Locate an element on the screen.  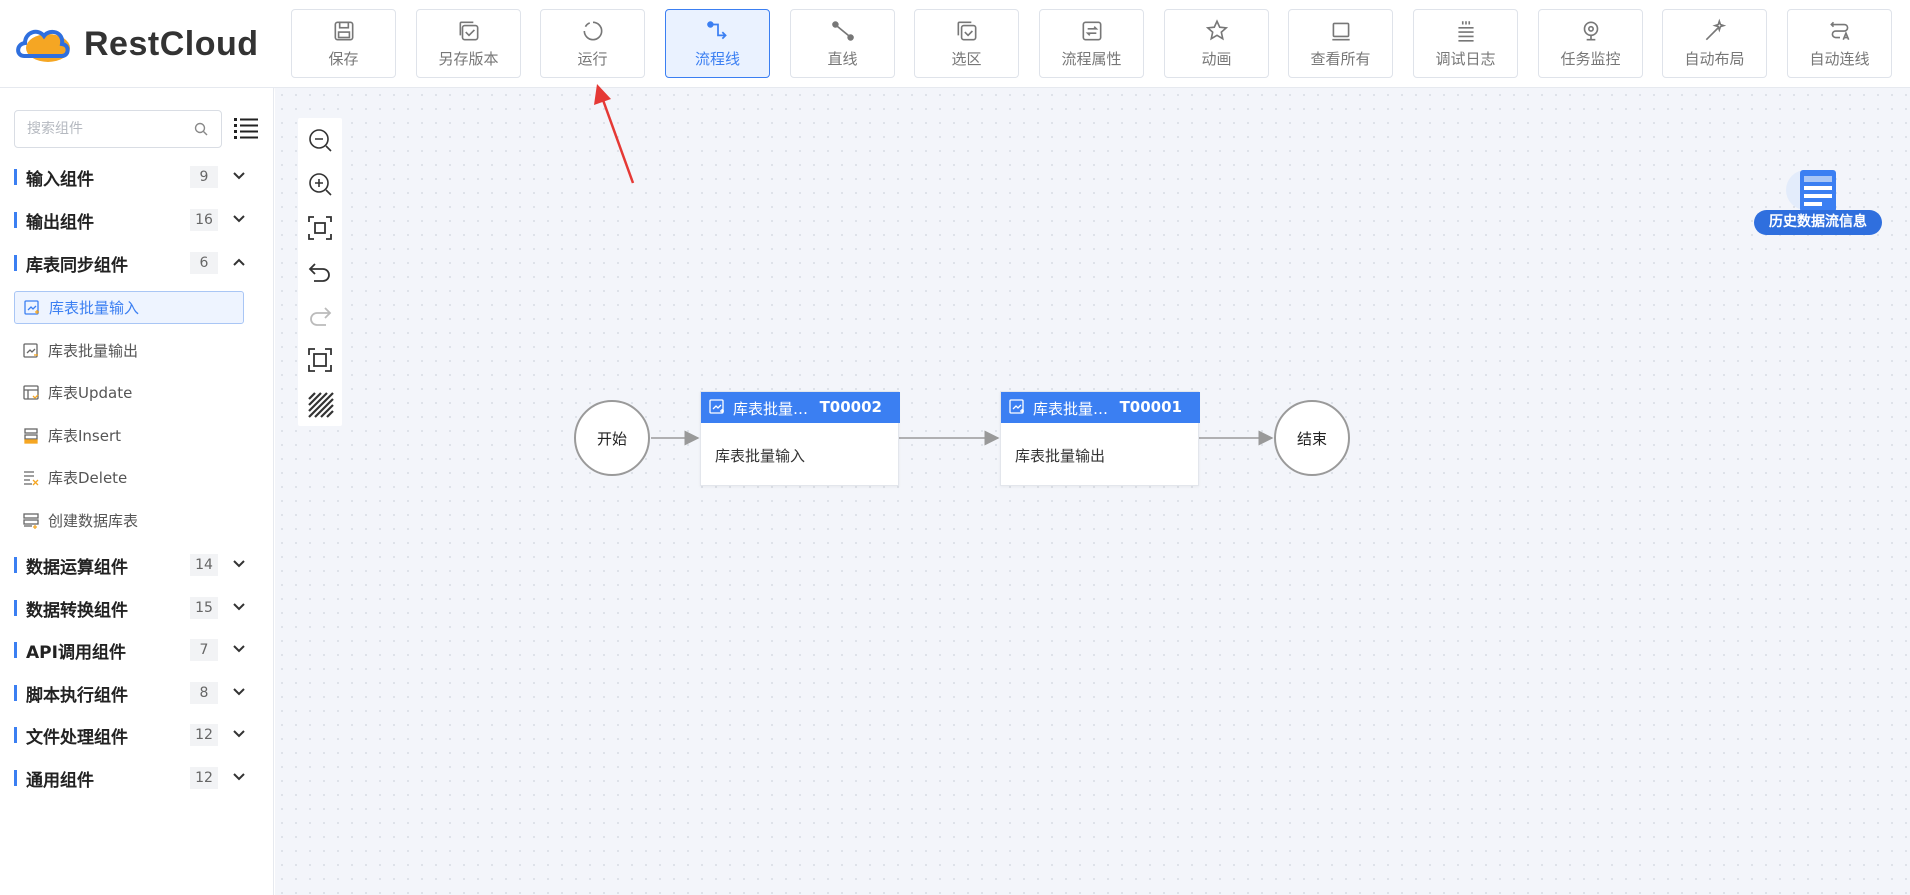
list-view-icon is located at coordinates (246, 128).